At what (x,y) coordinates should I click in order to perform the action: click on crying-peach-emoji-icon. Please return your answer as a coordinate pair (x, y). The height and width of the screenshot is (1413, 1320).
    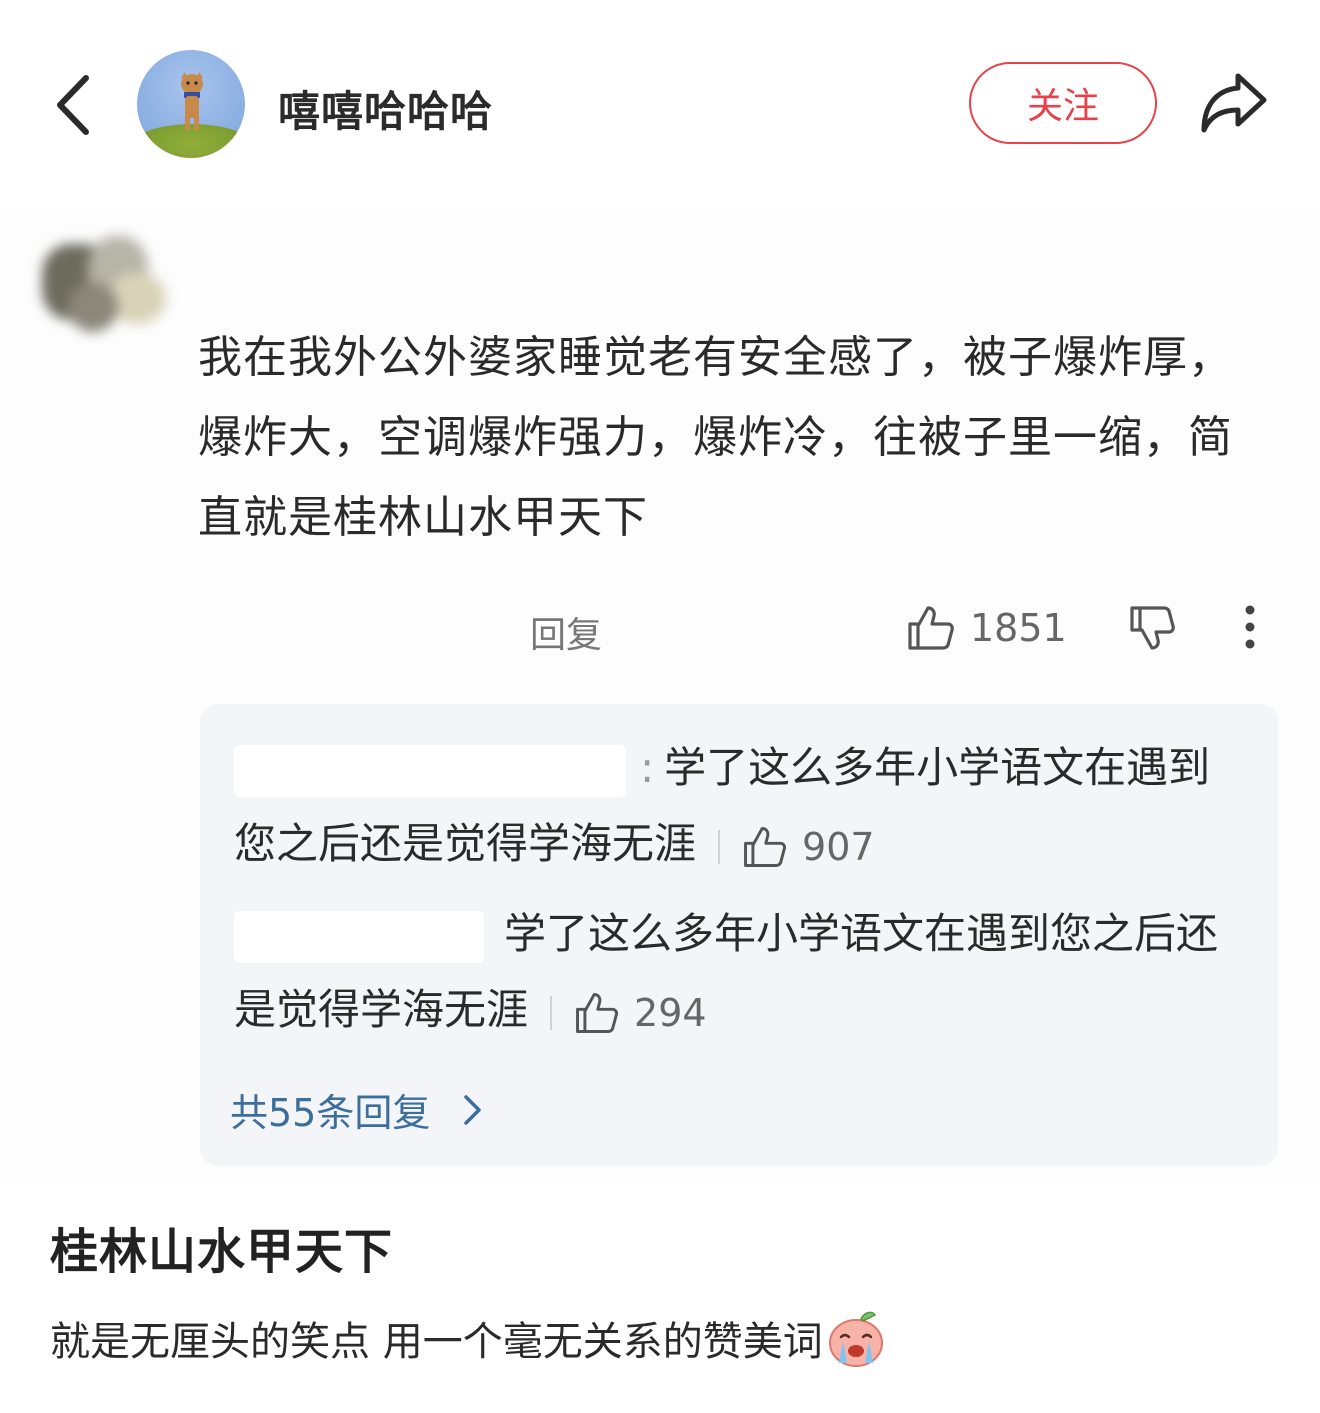
    Looking at the image, I should click on (855, 1339).